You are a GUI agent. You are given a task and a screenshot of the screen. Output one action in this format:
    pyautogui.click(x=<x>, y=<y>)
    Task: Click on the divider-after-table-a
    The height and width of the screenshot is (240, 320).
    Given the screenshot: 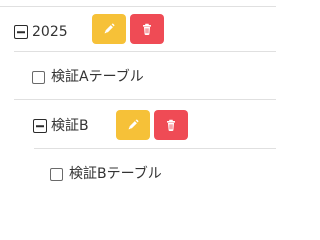 What is the action you would take?
    pyautogui.click(x=145, y=99)
    